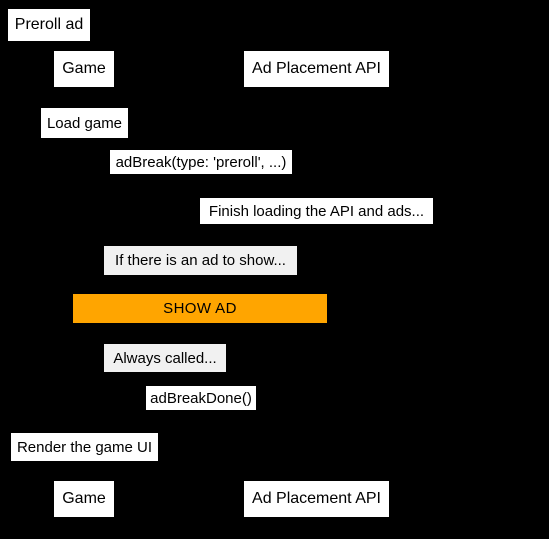  Describe the element at coordinates (200, 308) in the screenshot. I see `activation-show-ad: SHOW AD` at that location.